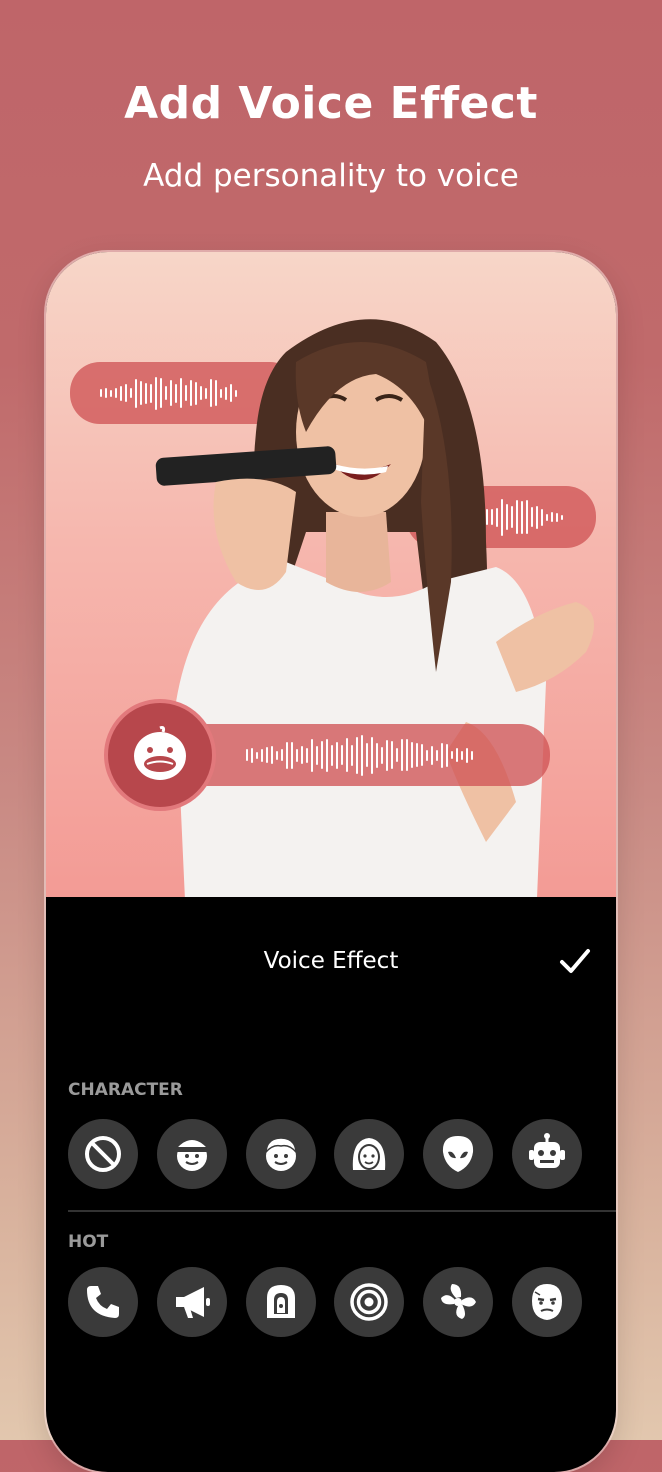 This screenshot has height=1472, width=662. I want to click on megaphone-icon, so click(192, 1302).